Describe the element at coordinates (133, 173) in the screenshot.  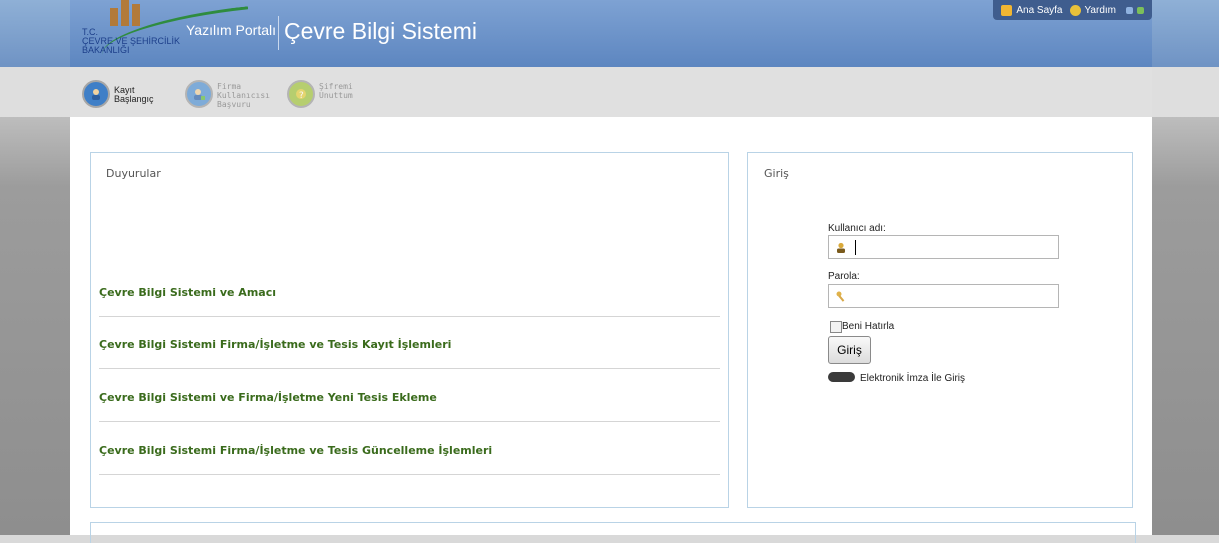
I see `announcements-title: Duyurular` at that location.